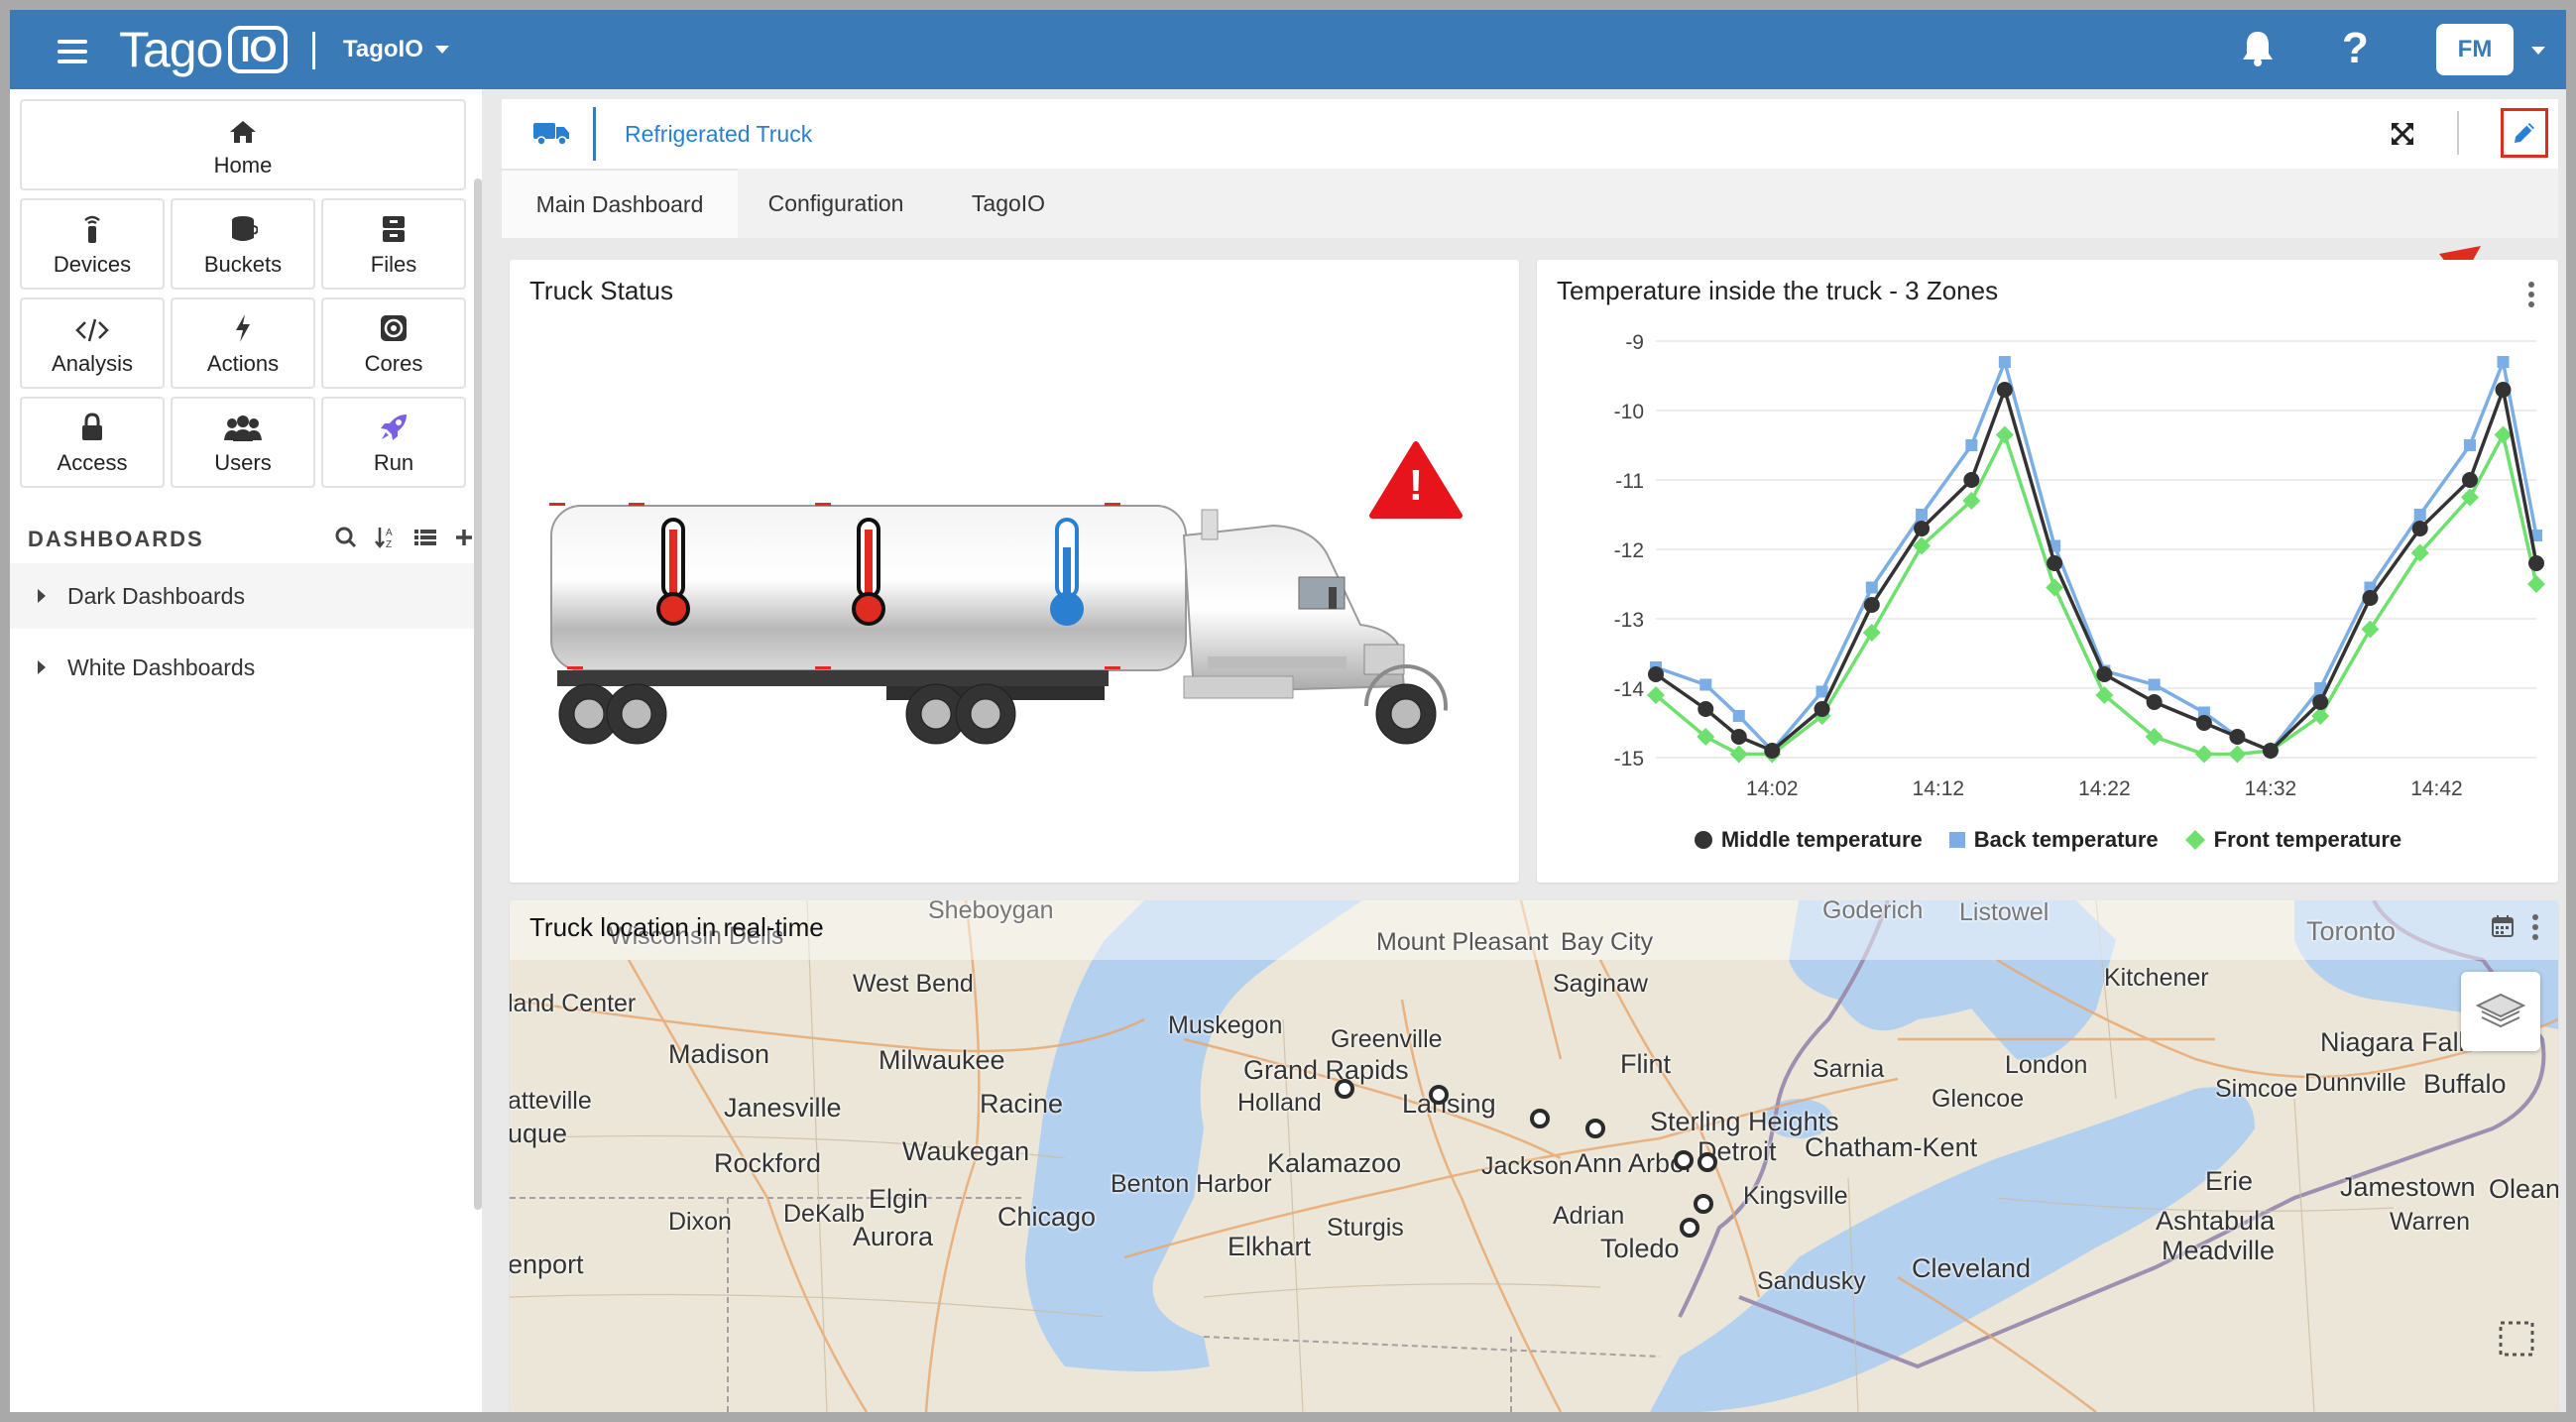  What do you see at coordinates (389, 533) in the screenshot?
I see `svg-text: A` at bounding box center [389, 533].